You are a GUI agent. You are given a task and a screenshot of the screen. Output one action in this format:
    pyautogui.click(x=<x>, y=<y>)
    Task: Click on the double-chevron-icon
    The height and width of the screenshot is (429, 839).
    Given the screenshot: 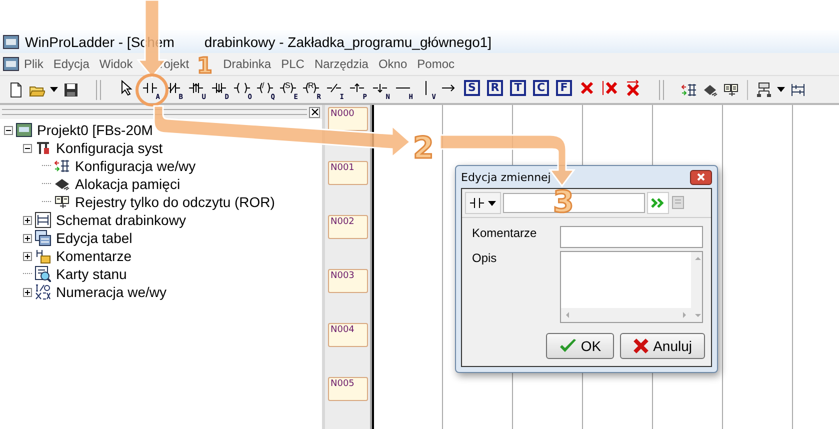 What is the action you would take?
    pyautogui.click(x=658, y=203)
    